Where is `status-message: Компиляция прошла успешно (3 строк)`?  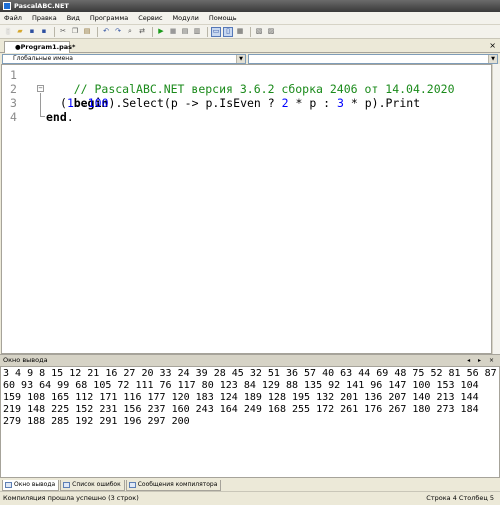 status-message: Компиляция прошла успешно (3 строк) is located at coordinates (71, 498).